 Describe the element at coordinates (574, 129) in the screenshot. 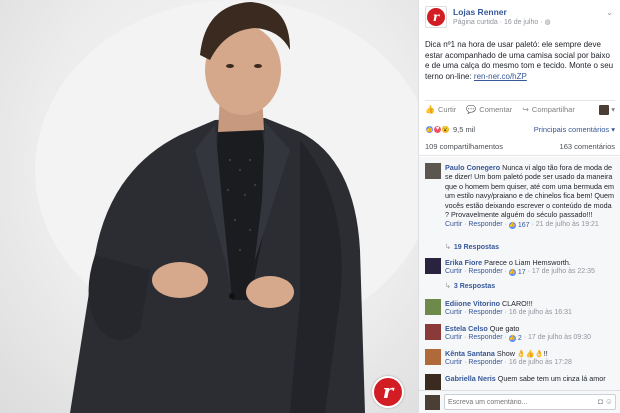

I see `comment-sort-dropdown: Principais comentários ▾` at that location.